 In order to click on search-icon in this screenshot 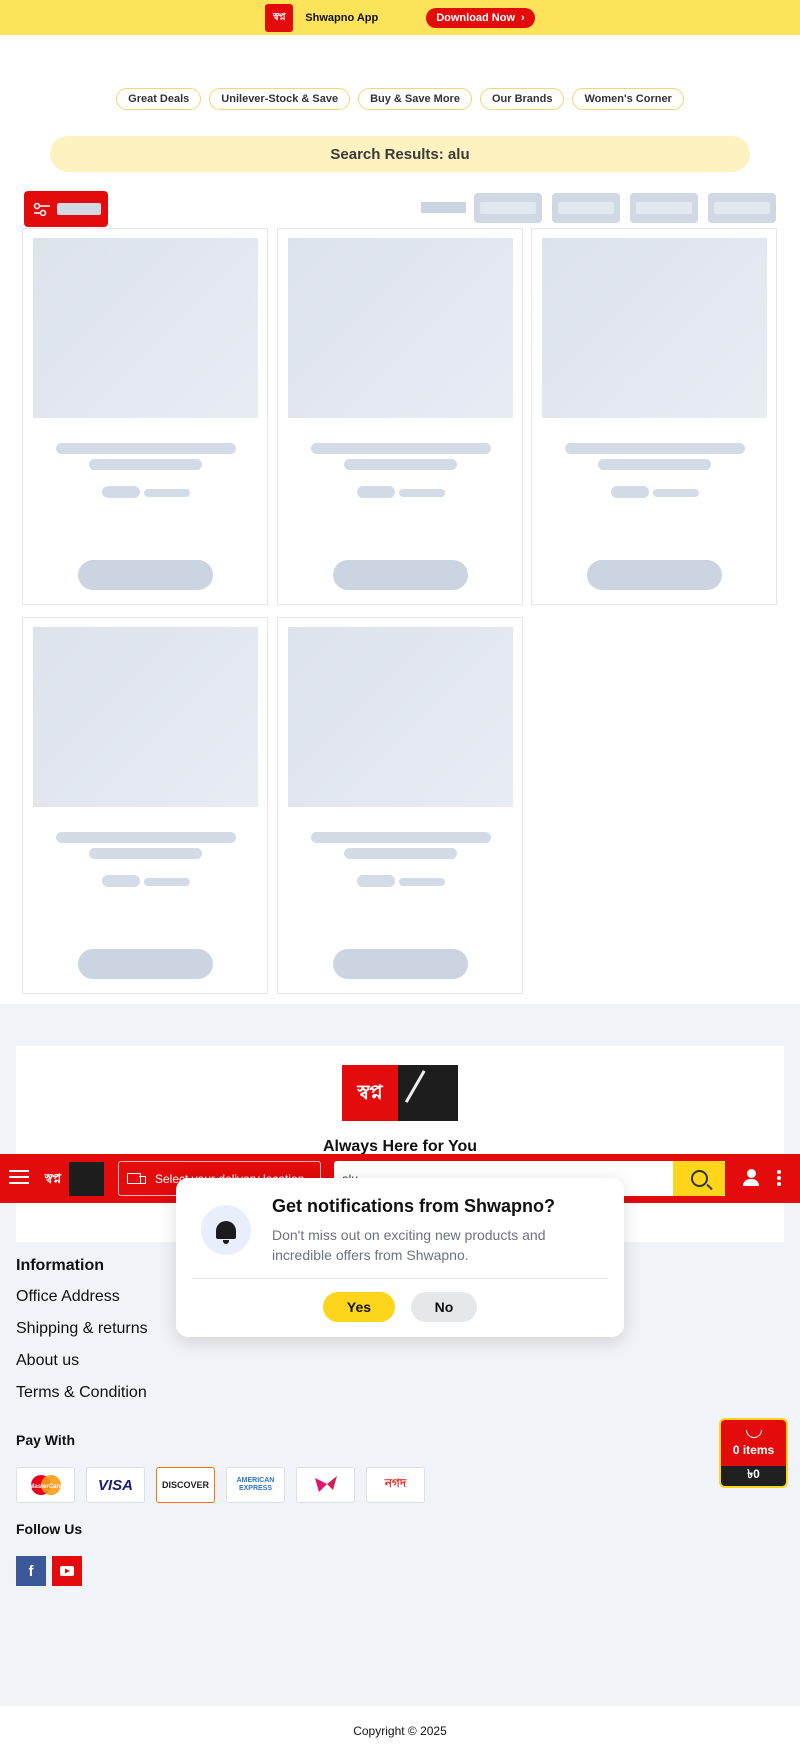, I will do `click(699, 1178)`.